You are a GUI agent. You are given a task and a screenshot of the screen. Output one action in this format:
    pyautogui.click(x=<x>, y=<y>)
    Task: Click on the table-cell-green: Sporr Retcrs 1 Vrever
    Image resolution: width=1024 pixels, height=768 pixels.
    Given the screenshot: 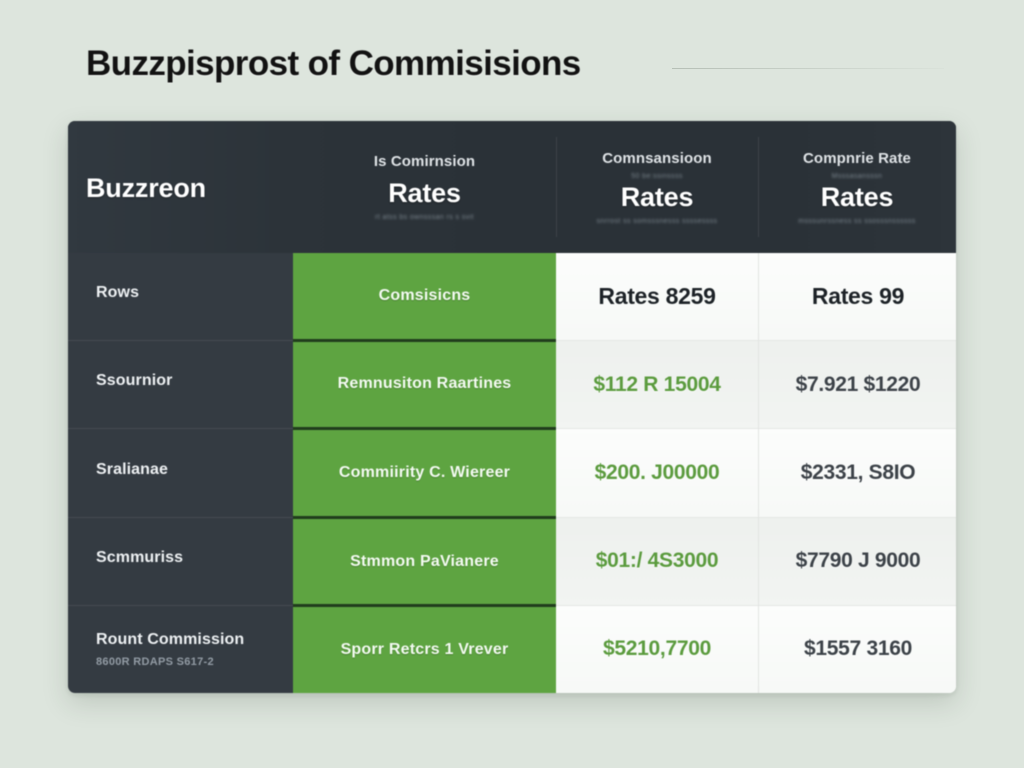 What is the action you would take?
    pyautogui.click(x=424, y=648)
    